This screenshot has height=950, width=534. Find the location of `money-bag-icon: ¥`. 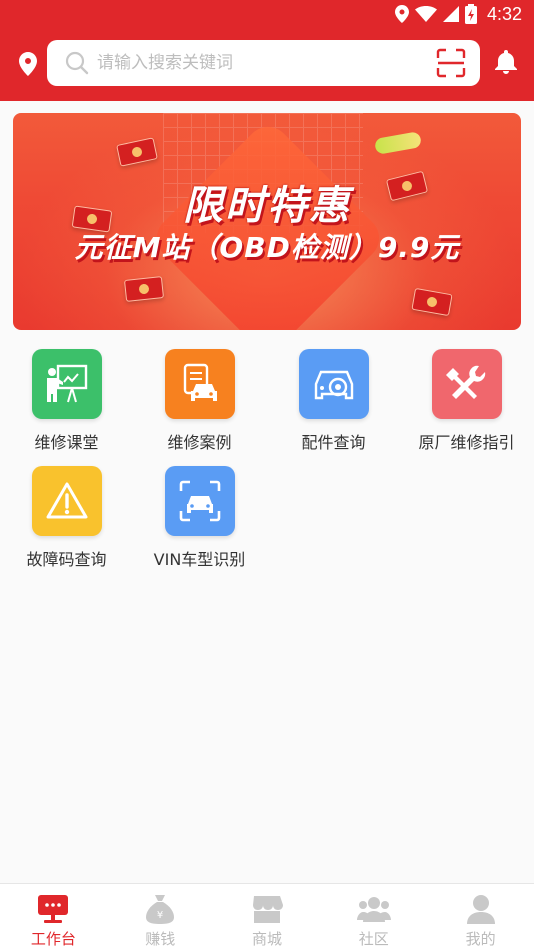

money-bag-icon: ¥ is located at coordinates (160, 909).